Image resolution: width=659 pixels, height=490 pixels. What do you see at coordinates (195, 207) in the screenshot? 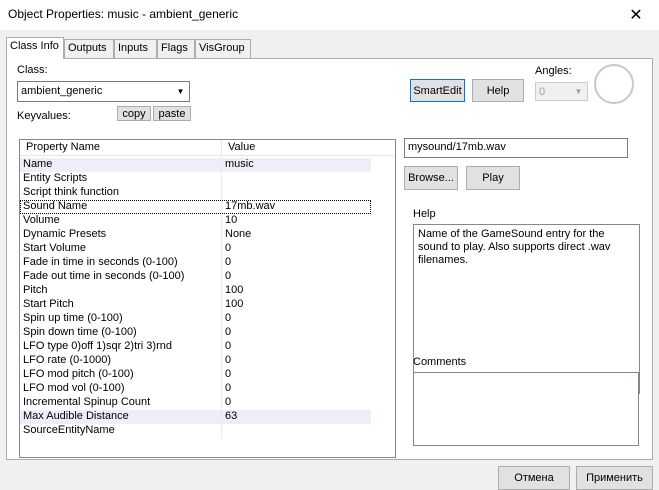
I see `table-row: Sound Name 17mb.wav` at bounding box center [195, 207].